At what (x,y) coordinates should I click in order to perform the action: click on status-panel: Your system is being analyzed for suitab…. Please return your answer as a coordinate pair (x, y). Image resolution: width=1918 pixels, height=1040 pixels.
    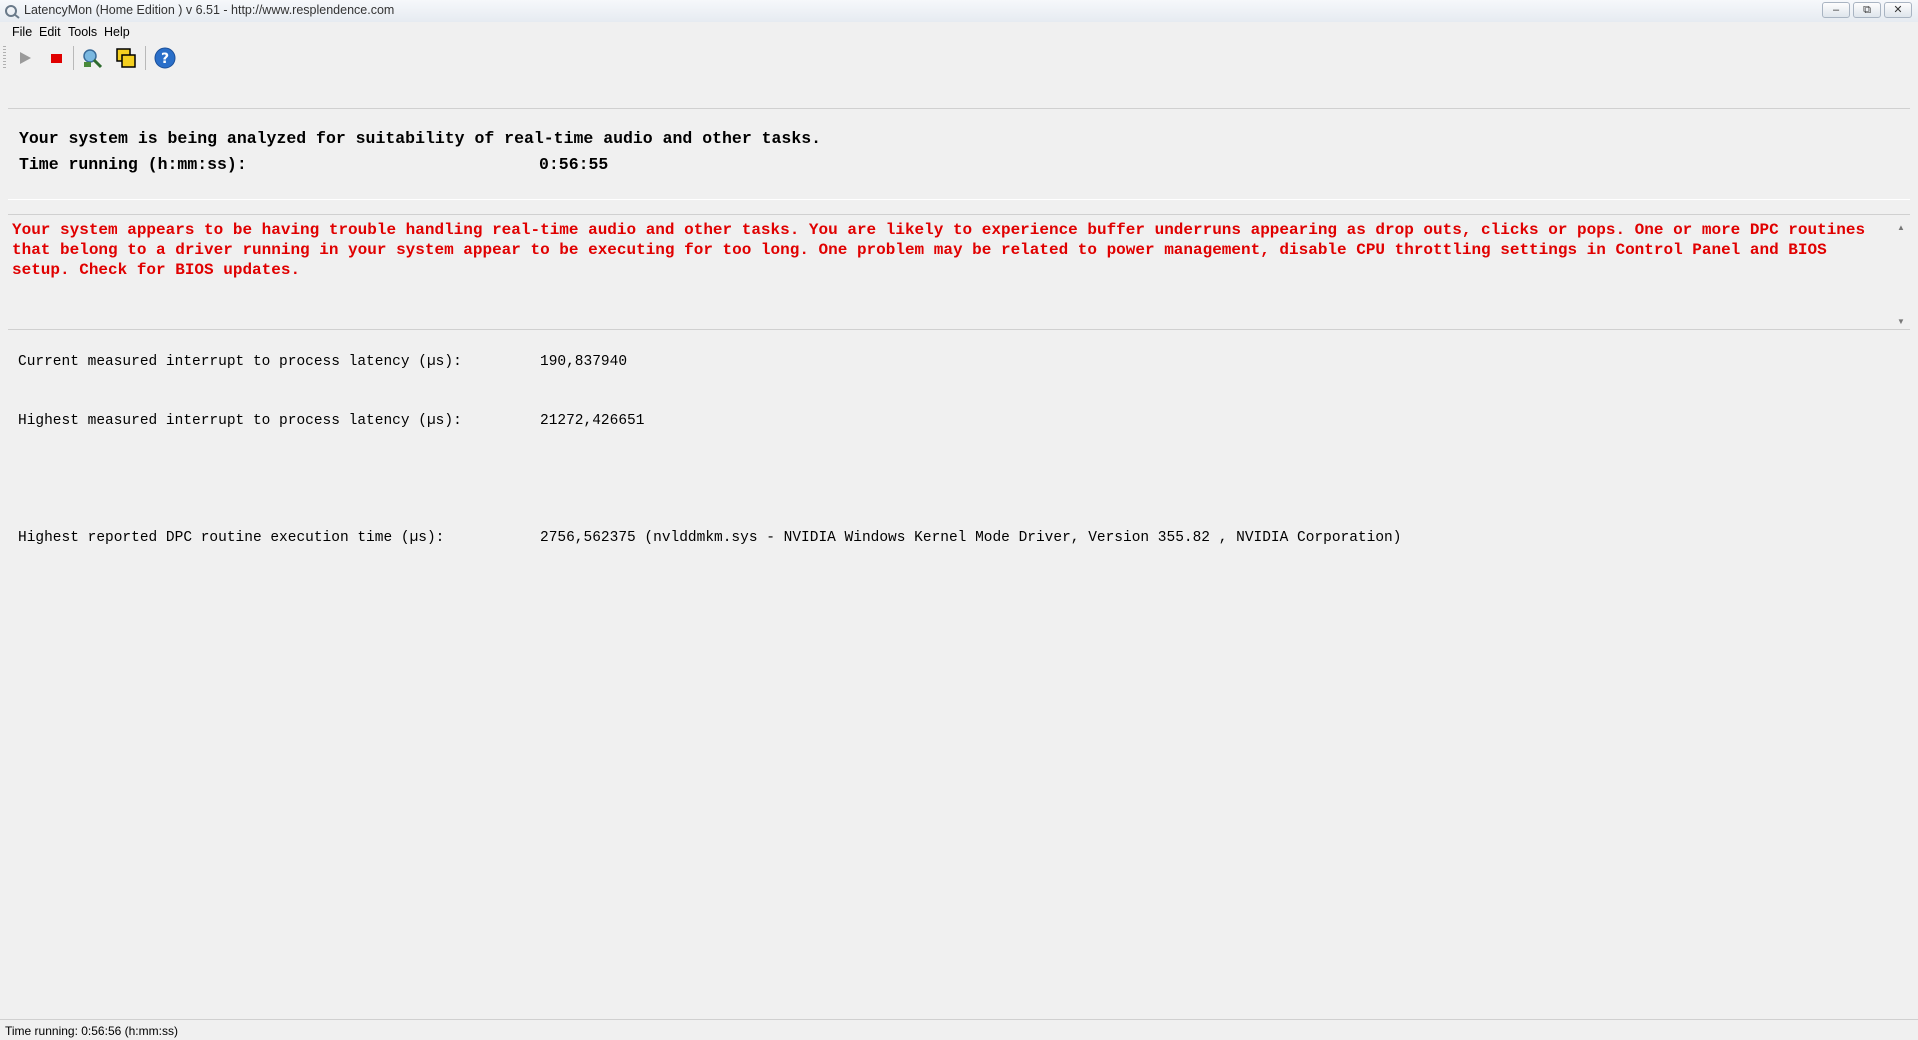
    Looking at the image, I should click on (959, 154).